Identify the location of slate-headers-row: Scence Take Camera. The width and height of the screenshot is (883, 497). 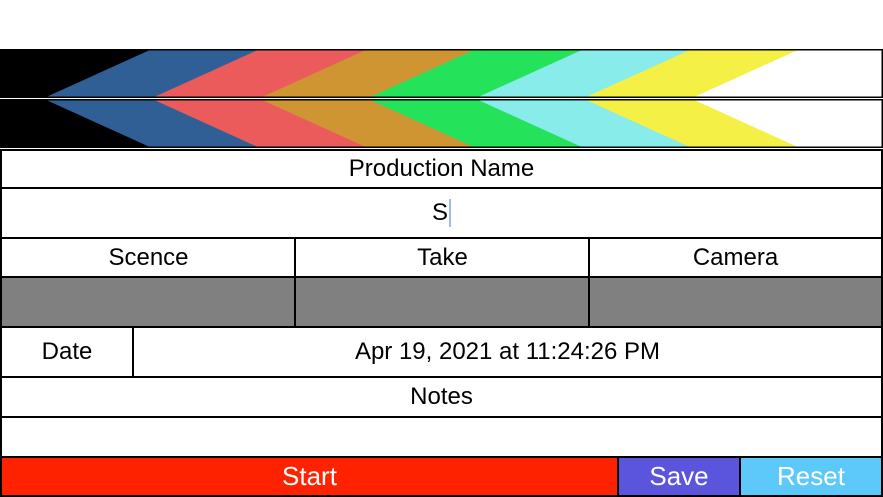
(441, 257).